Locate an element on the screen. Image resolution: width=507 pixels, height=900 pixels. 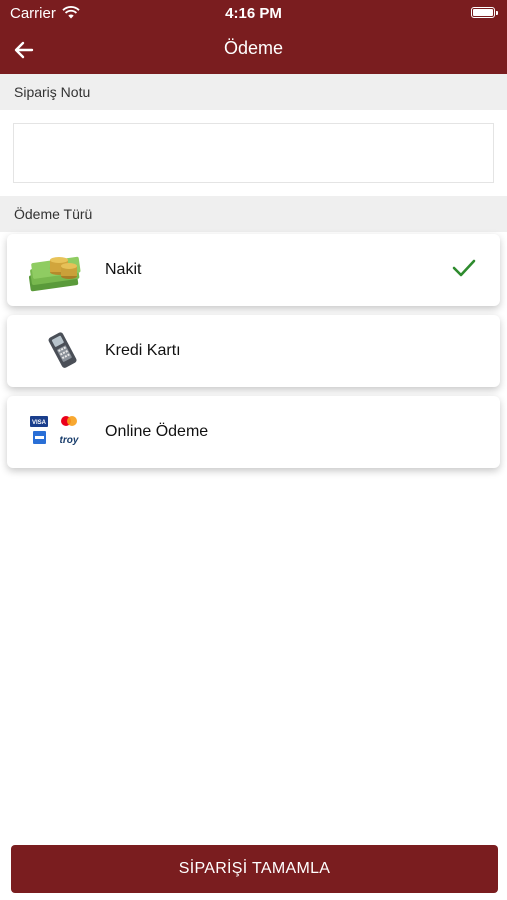
clock: 4:16 PM is located at coordinates (253, 13).